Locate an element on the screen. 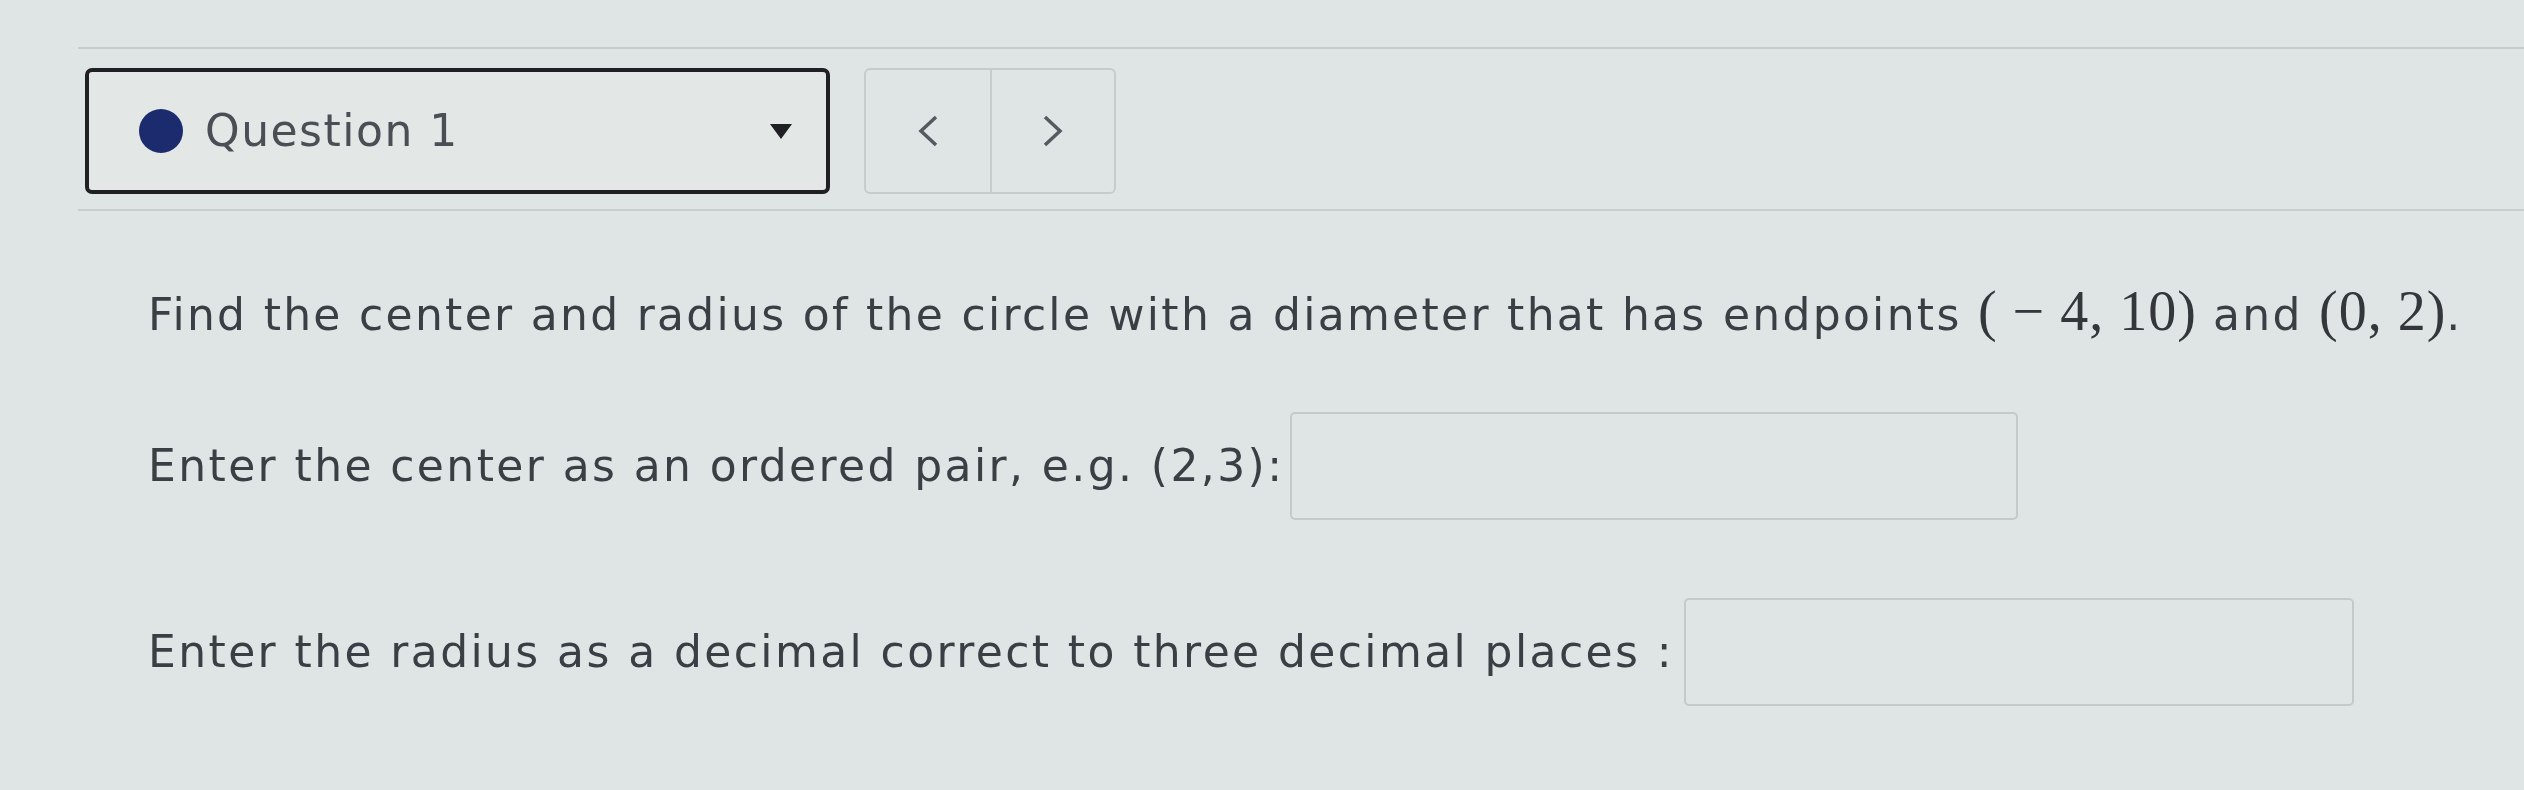 Image resolution: width=2524 pixels, height=790 pixels. caret-down-icon is located at coordinates (781, 131).